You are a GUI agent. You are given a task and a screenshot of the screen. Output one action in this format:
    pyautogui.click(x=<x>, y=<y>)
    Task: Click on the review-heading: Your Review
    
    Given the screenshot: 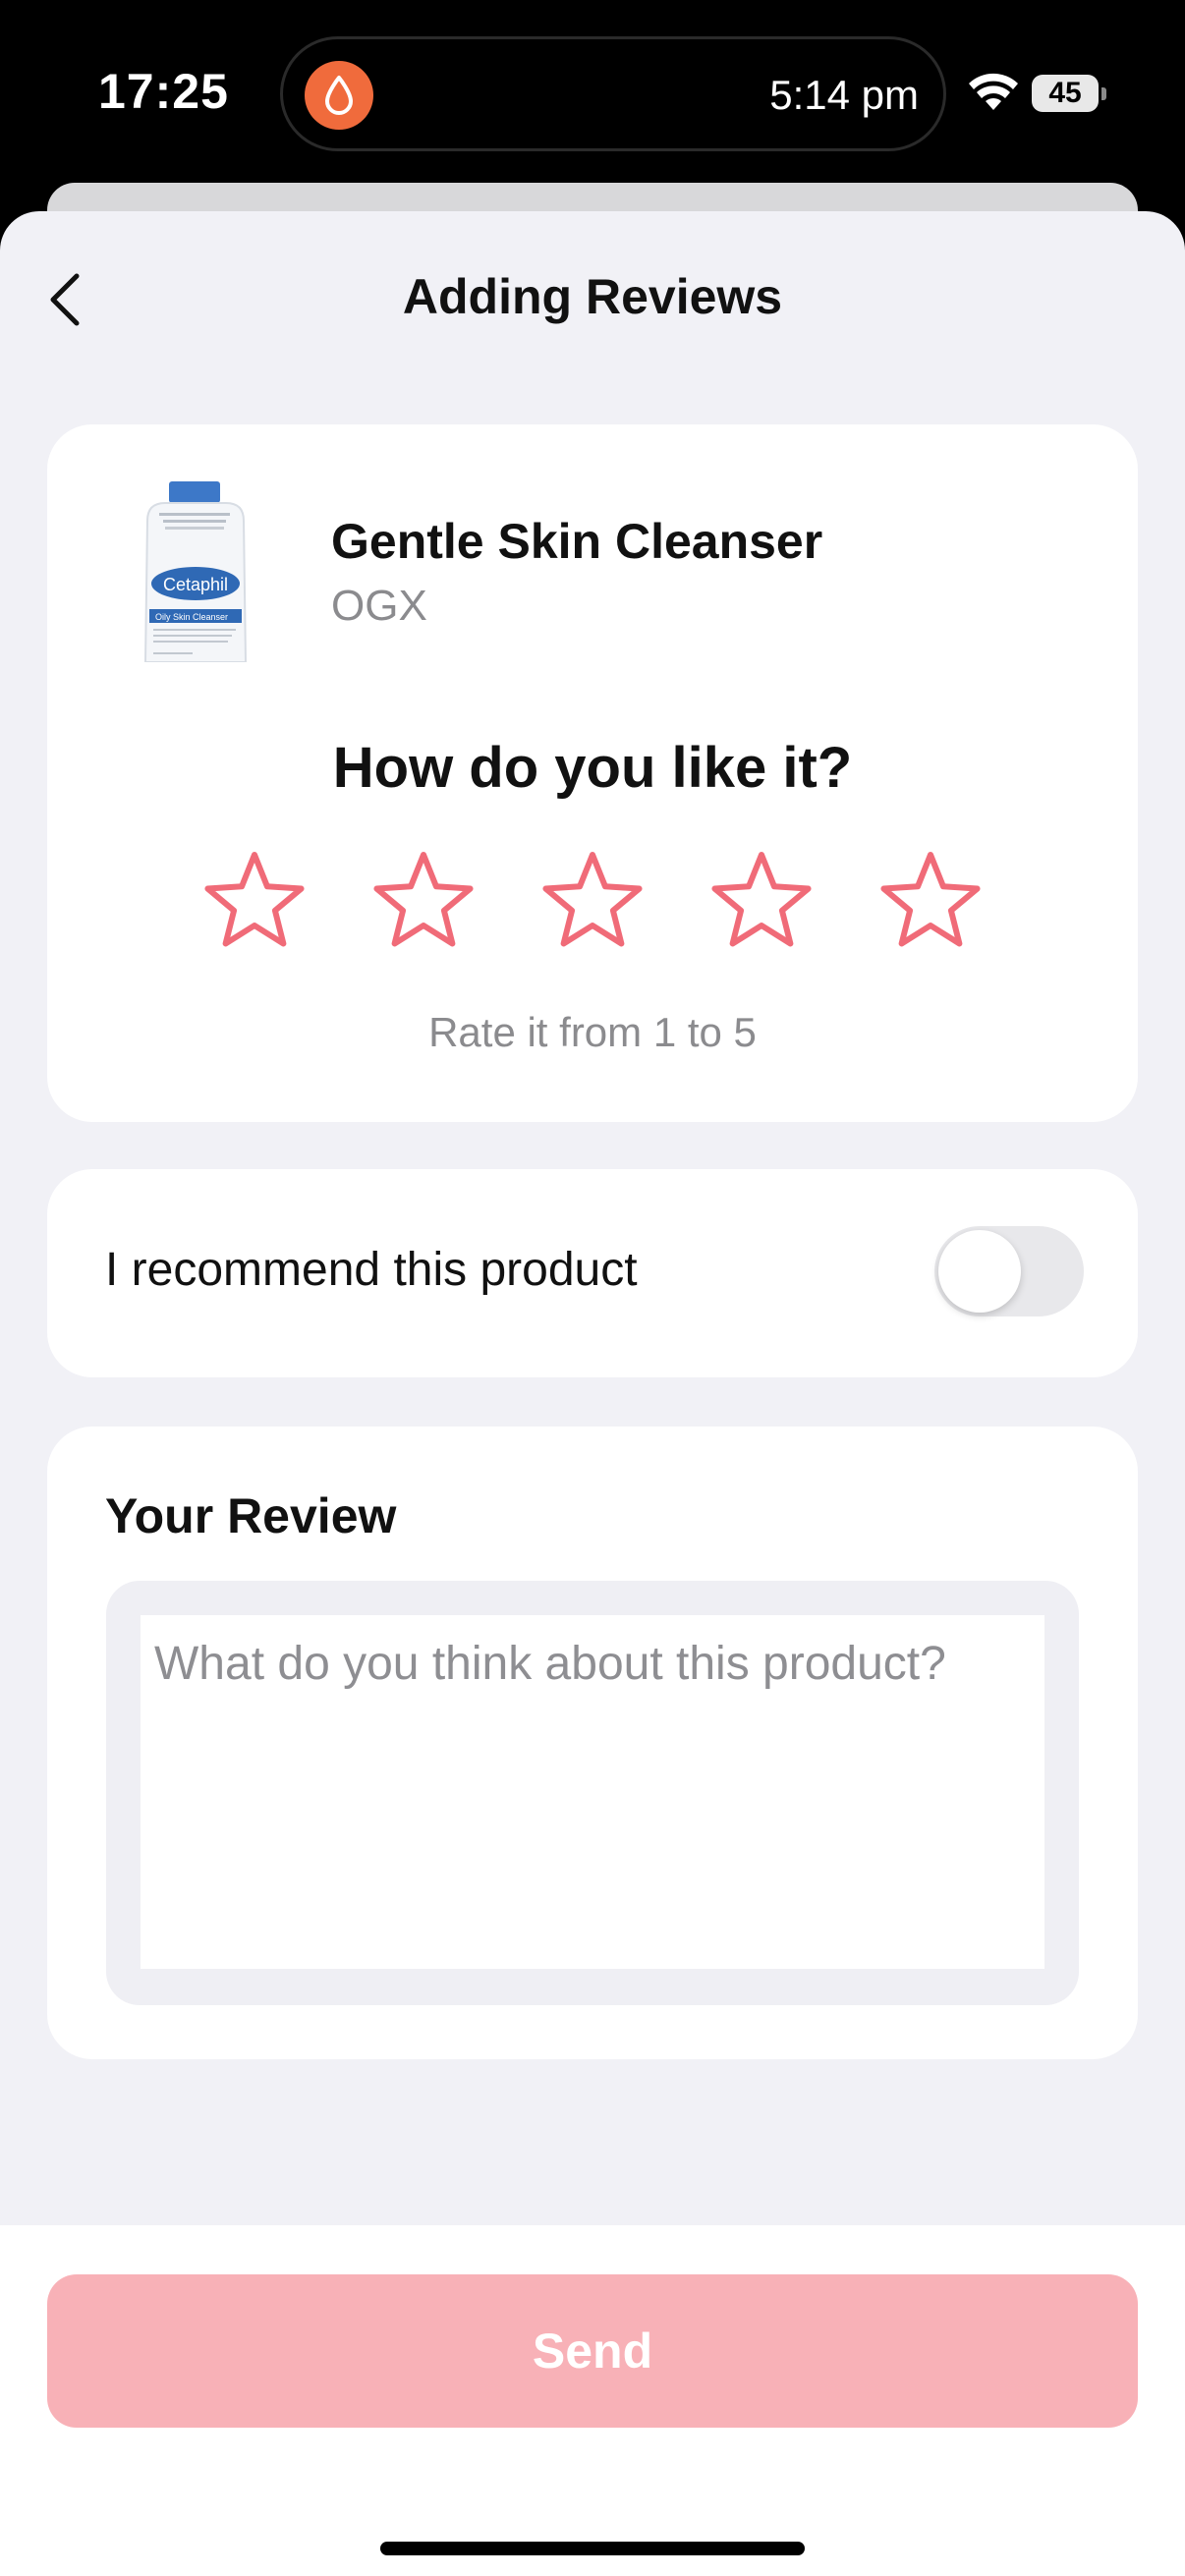 What is the action you would take?
    pyautogui.click(x=251, y=1515)
    